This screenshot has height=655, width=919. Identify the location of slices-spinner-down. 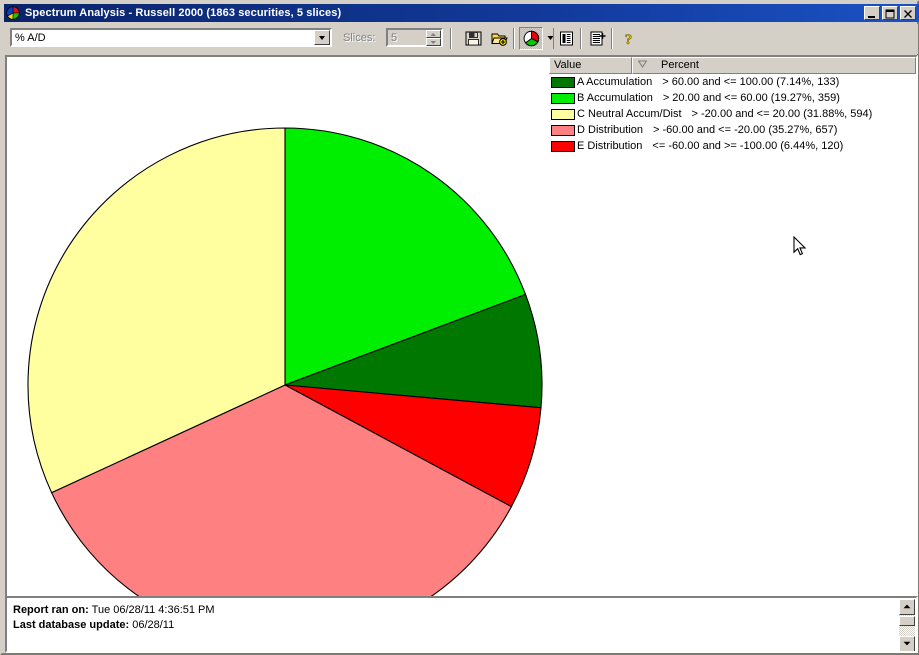
(433, 42).